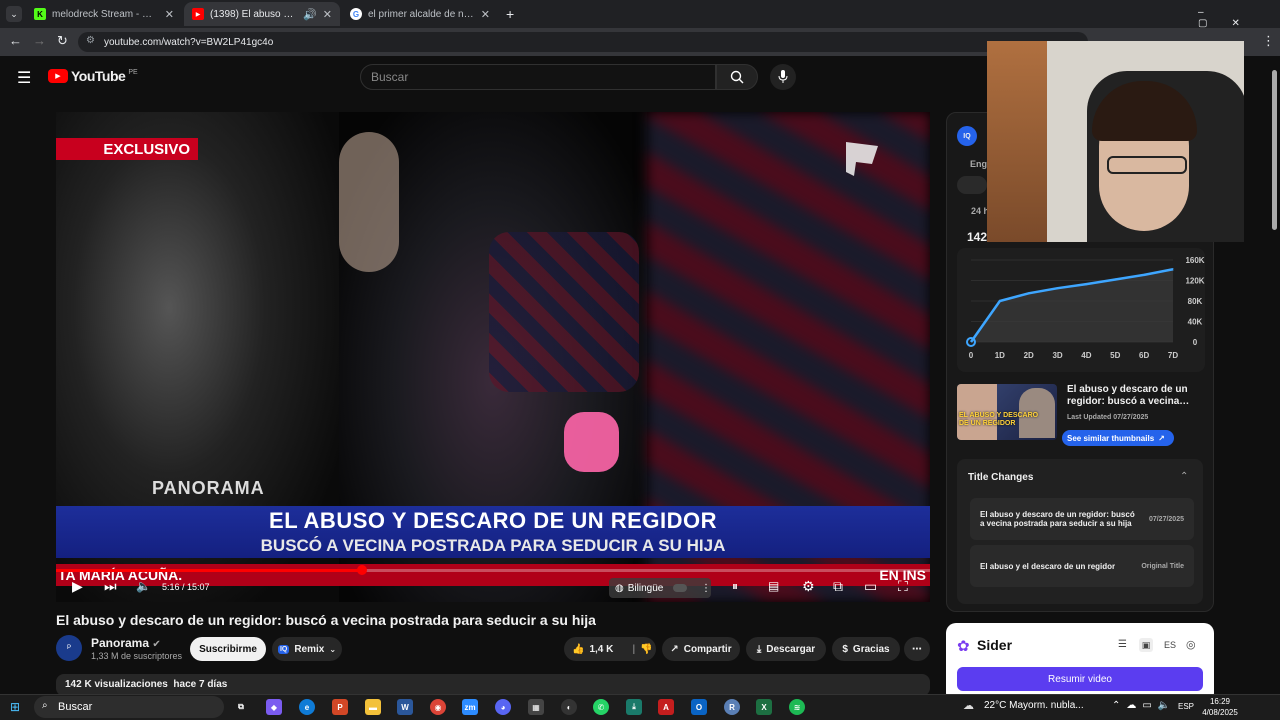 Image resolution: width=1280 pixels, height=720 pixels. I want to click on share-button: ↗ Compartir, so click(701, 649).